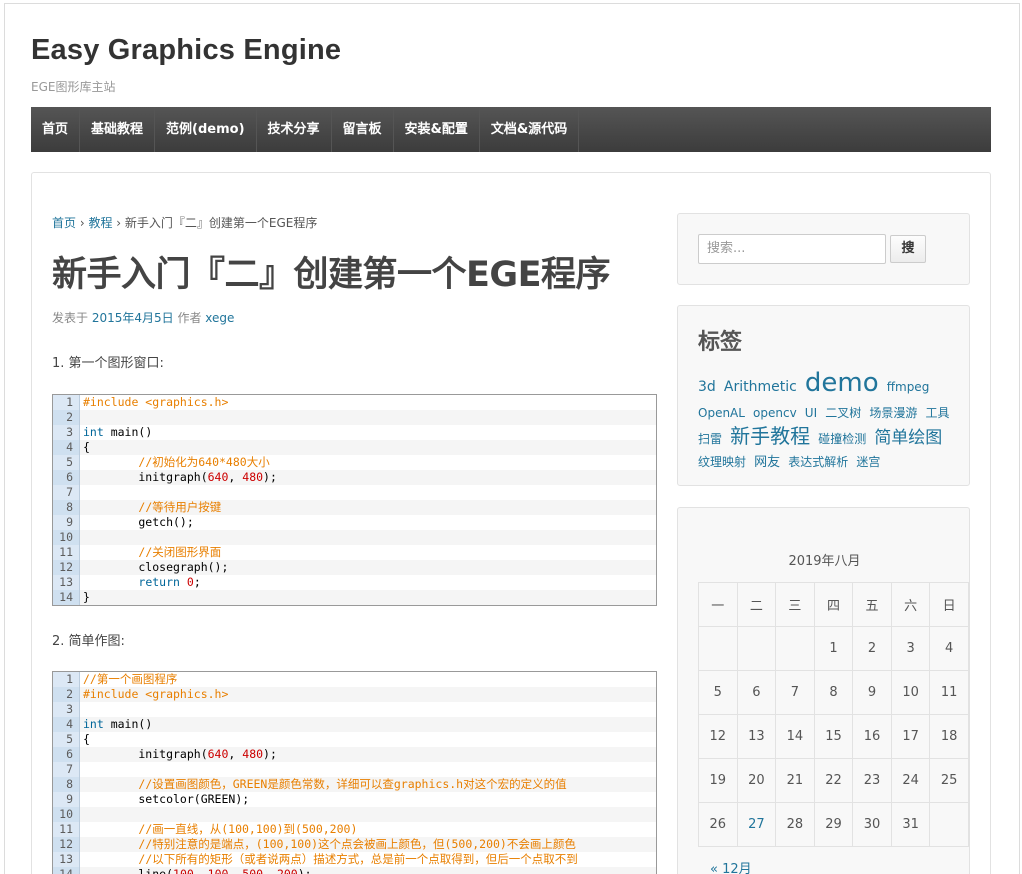 This screenshot has width=1022, height=874. Describe the element at coordinates (66, 754) in the screenshot. I see `line-number: 6` at that location.